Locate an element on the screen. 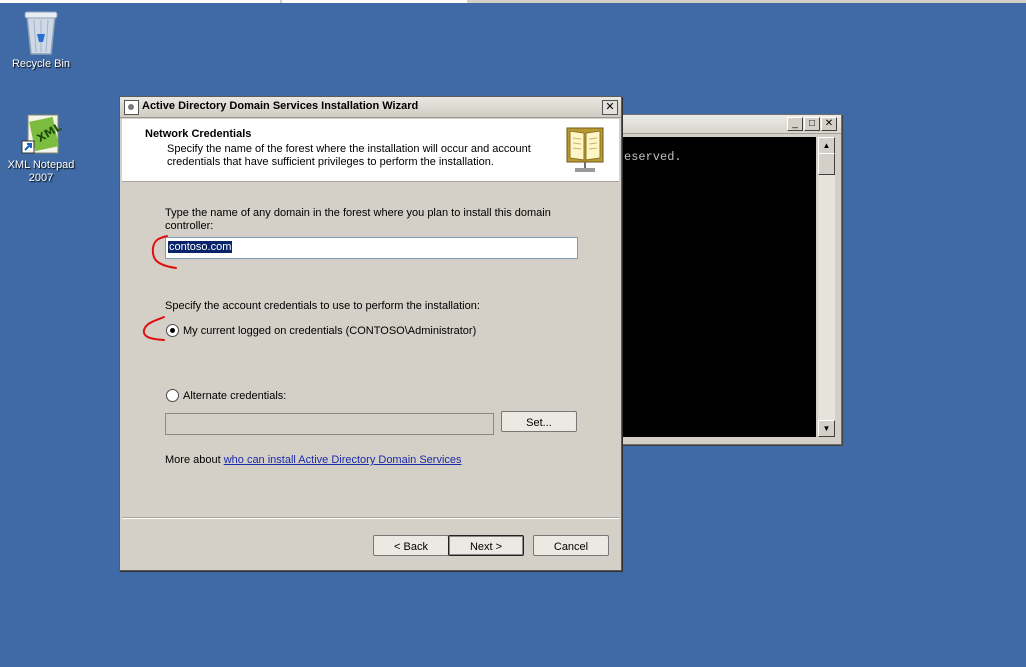  console-titlebar: _ □ ✕ is located at coordinates (718, 124).